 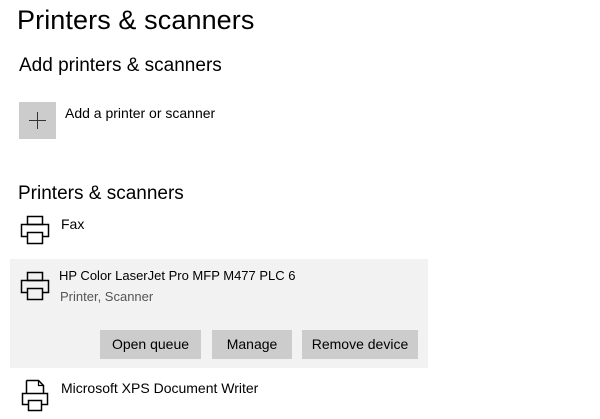 I want to click on add-printer-button: Add a printer or scanner, so click(x=169, y=121).